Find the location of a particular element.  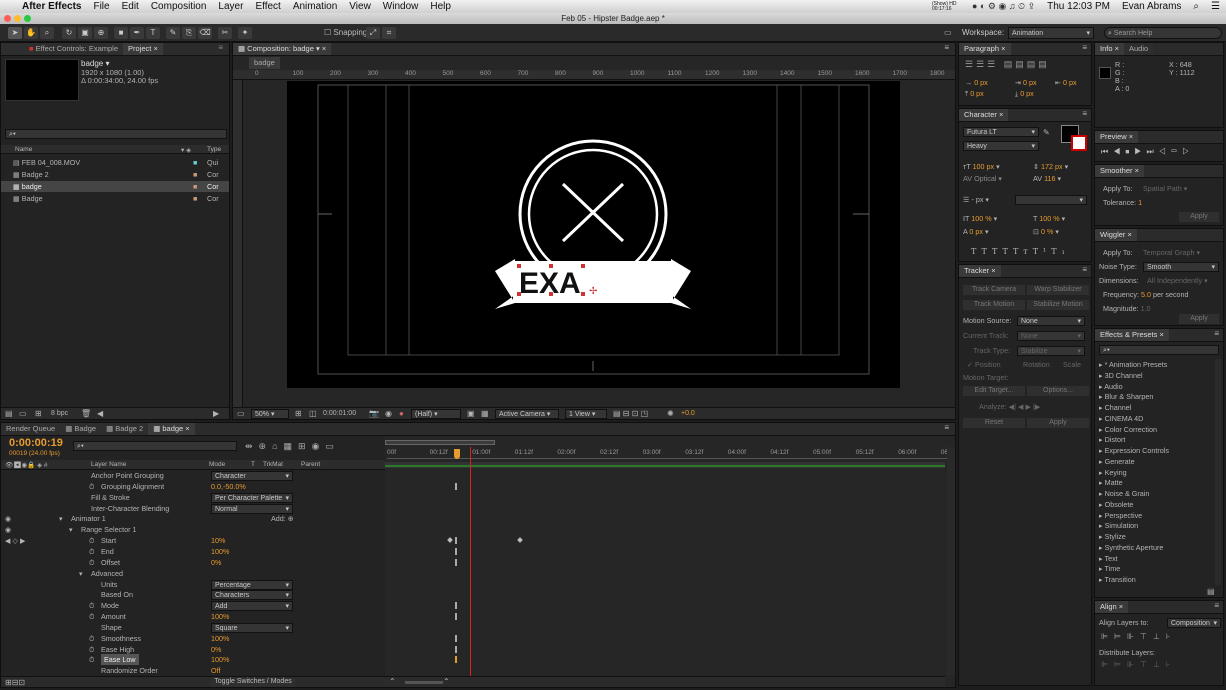

project-row: ▦ Badge ■ Cor is located at coordinates (115, 198).